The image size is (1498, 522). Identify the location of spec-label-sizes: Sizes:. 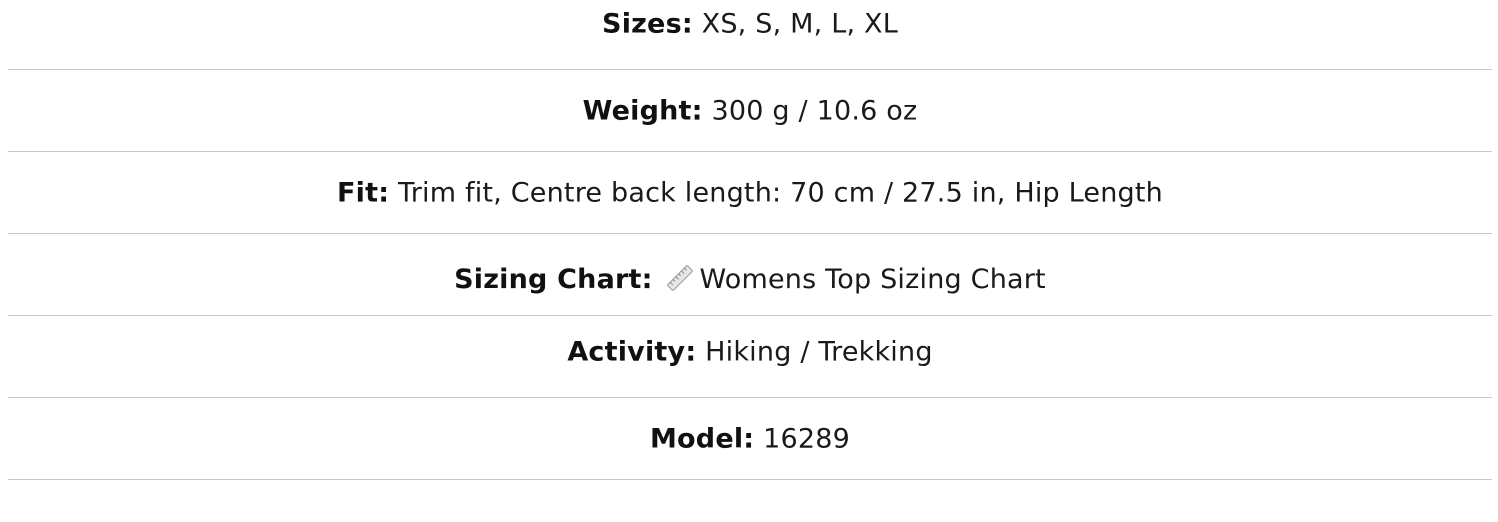
(647, 24).